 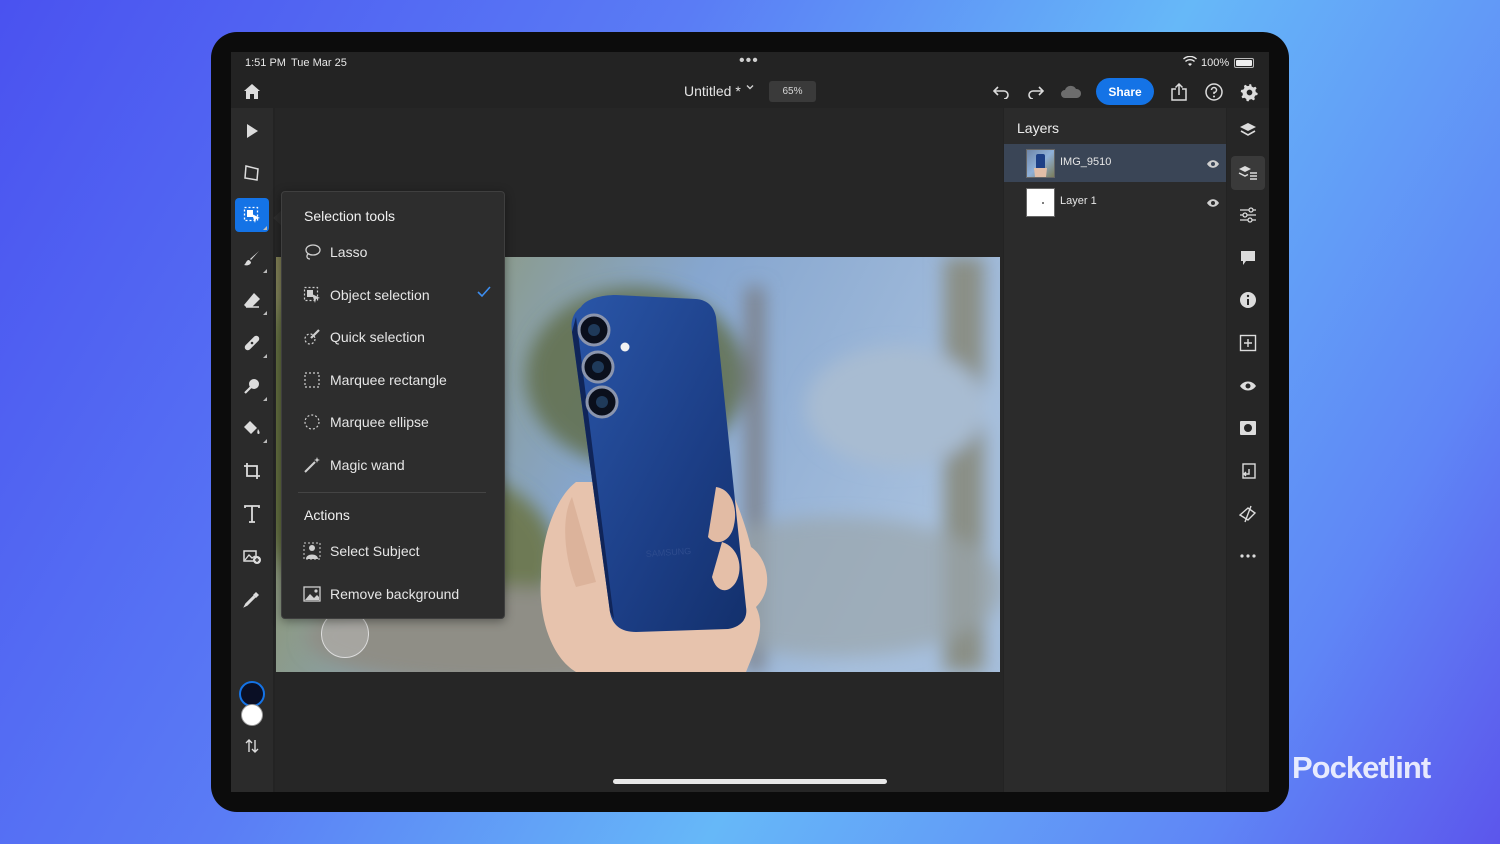 I want to click on pocketlint-watermark: Pocketlint, so click(x=1361, y=767).